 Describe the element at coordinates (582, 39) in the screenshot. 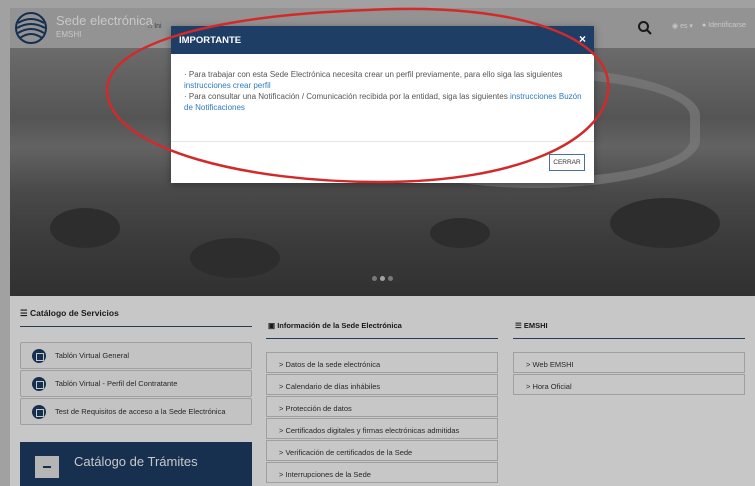

I see `close-icon: ×` at that location.